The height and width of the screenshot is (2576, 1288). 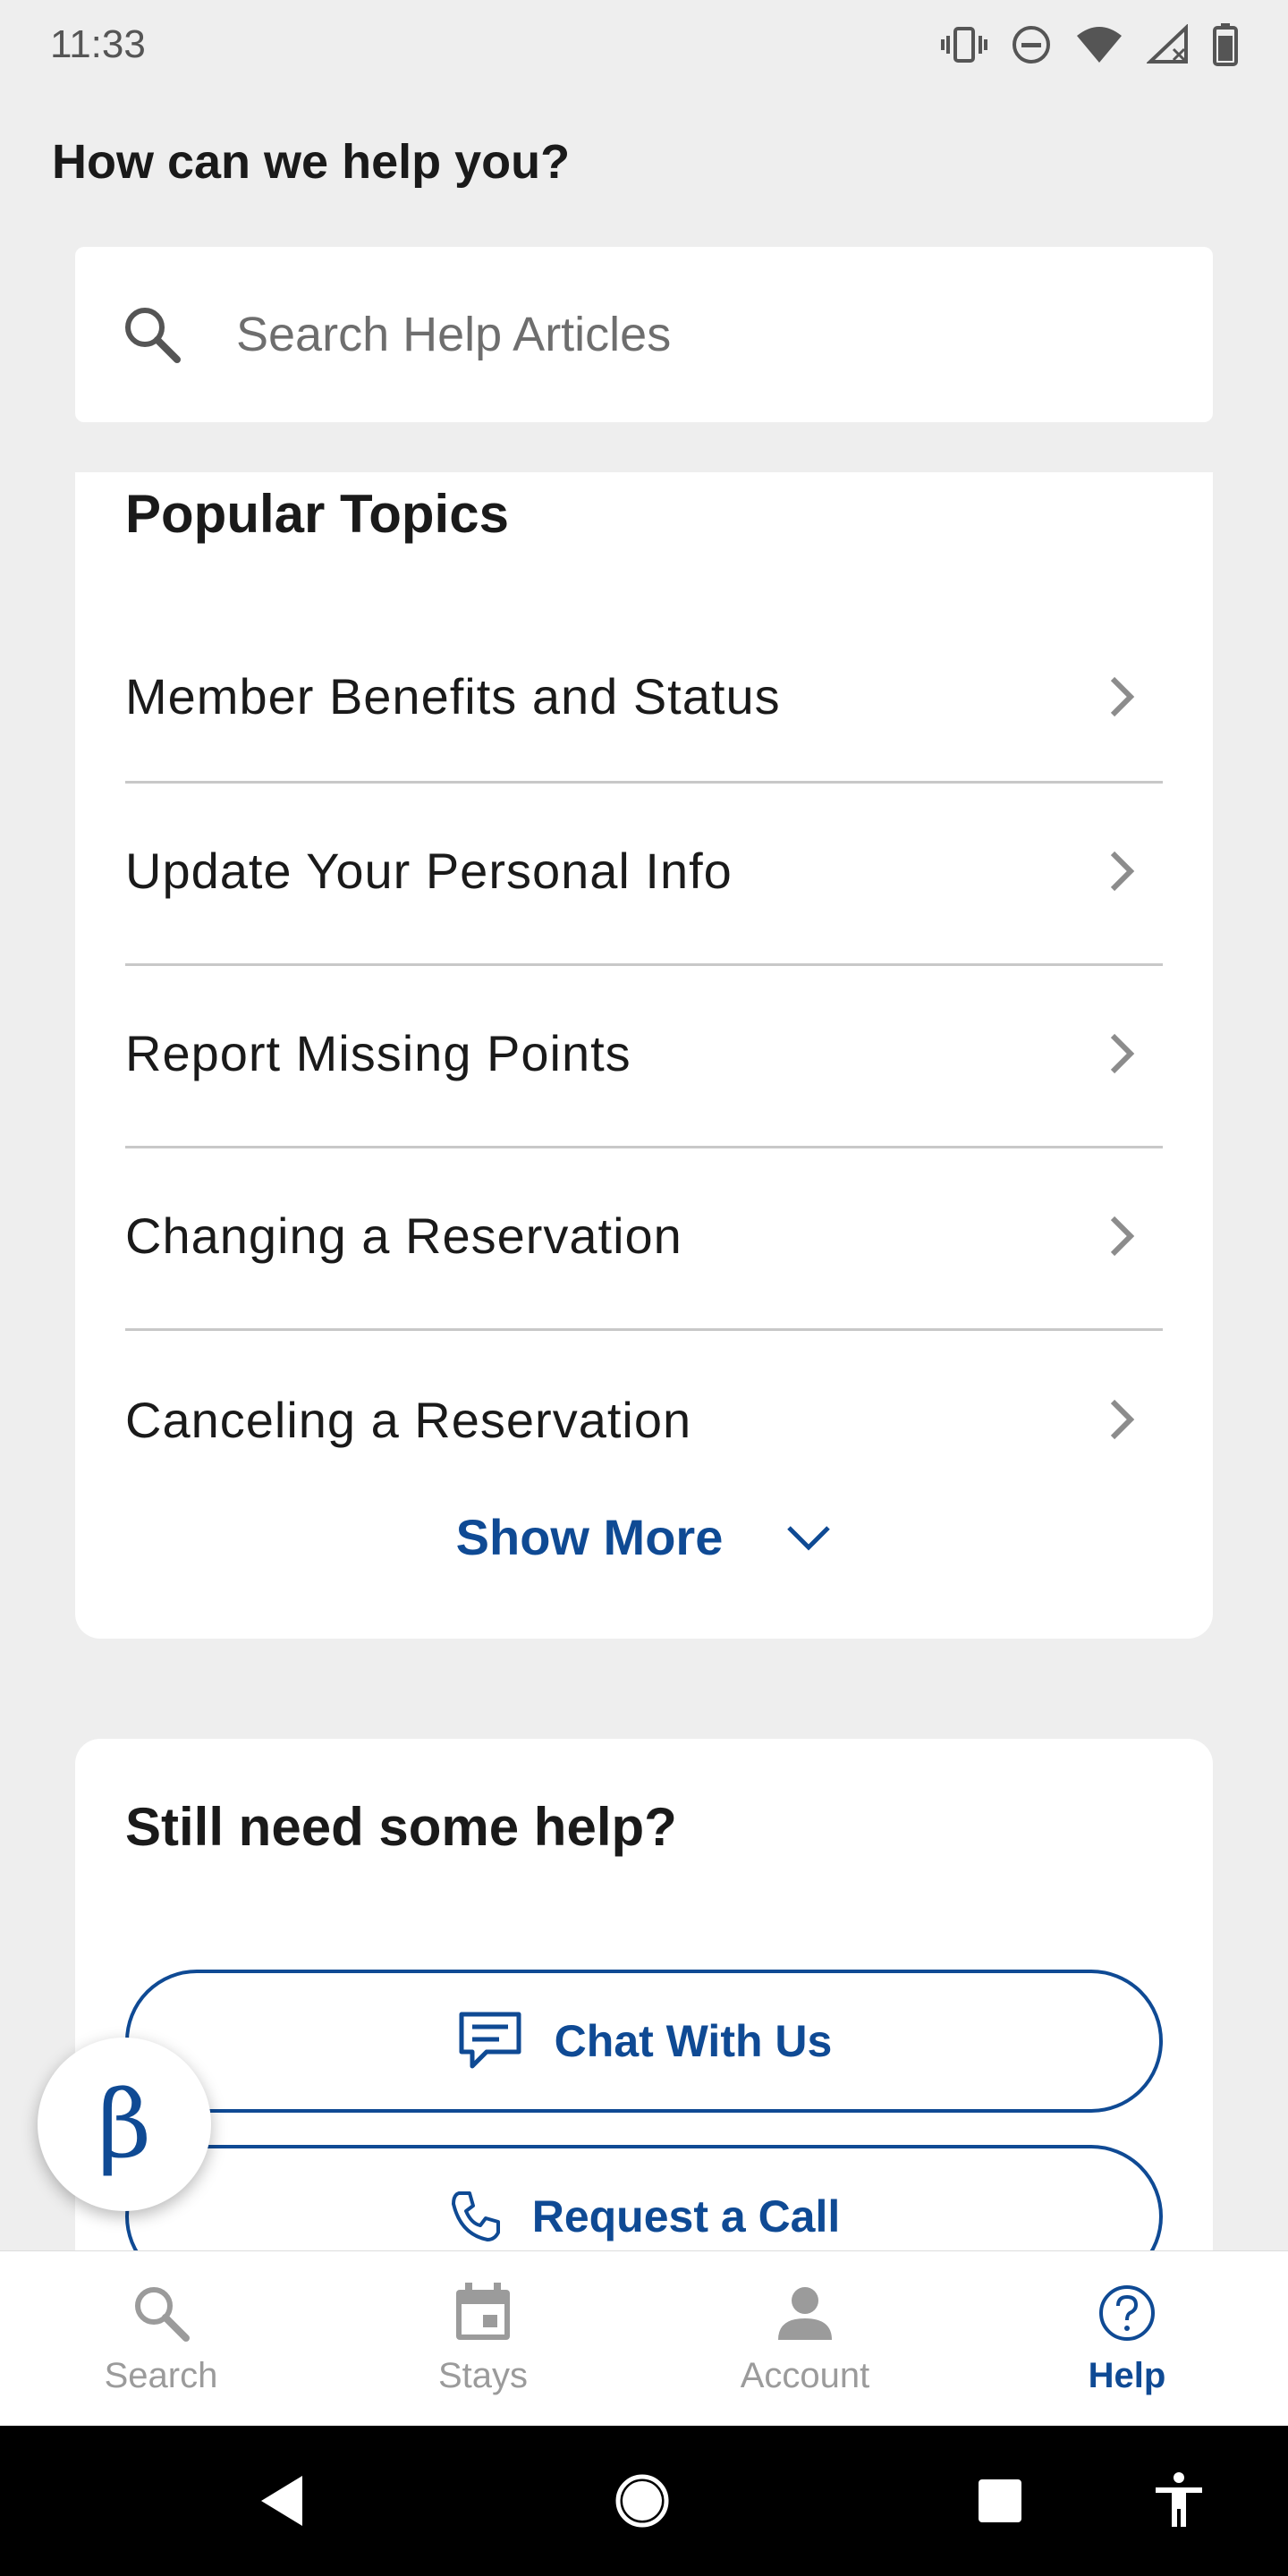 I want to click on chevron-down-icon, so click(x=809, y=1538).